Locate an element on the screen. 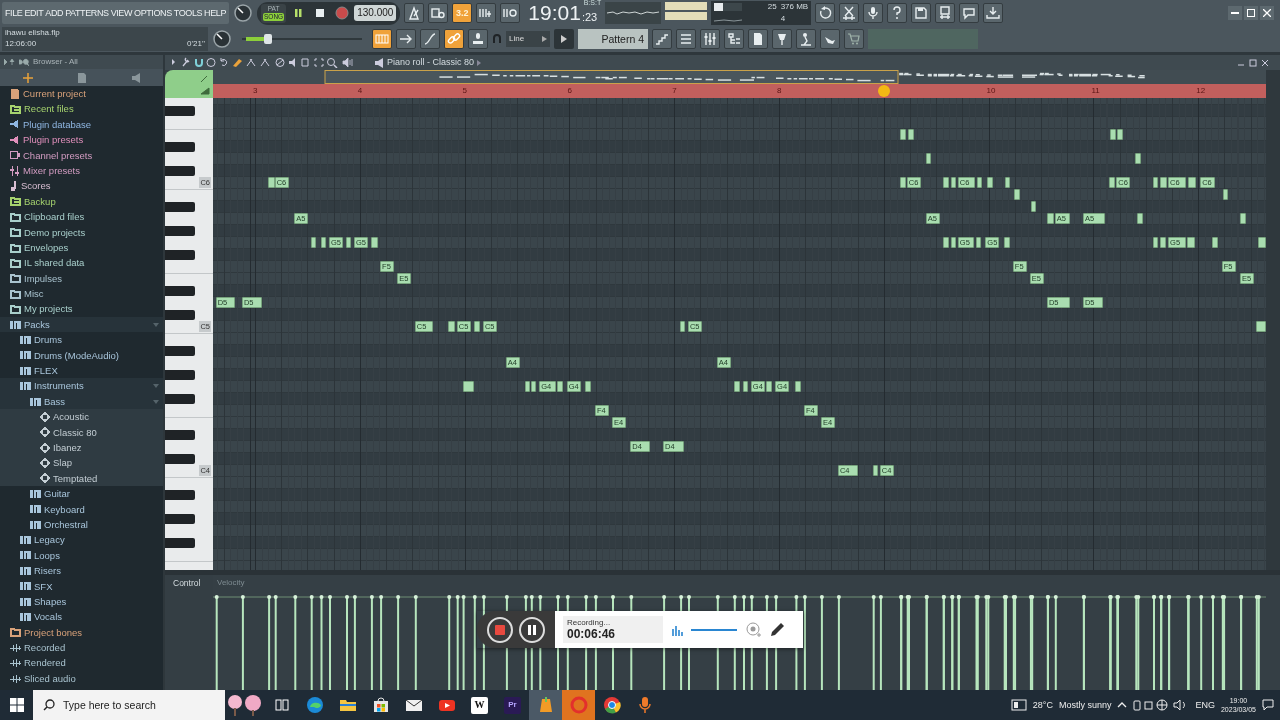 This screenshot has height=720, width=1280. bar-number: 7 is located at coordinates (674, 91).